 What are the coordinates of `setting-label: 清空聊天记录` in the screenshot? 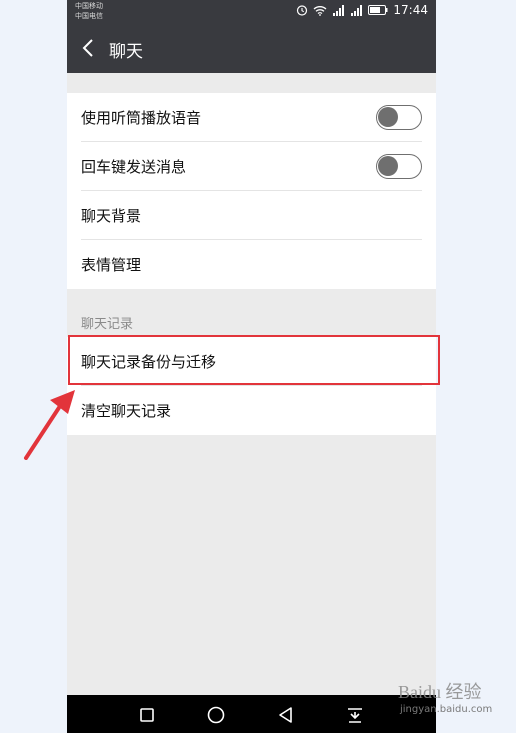 It's located at (126, 411).